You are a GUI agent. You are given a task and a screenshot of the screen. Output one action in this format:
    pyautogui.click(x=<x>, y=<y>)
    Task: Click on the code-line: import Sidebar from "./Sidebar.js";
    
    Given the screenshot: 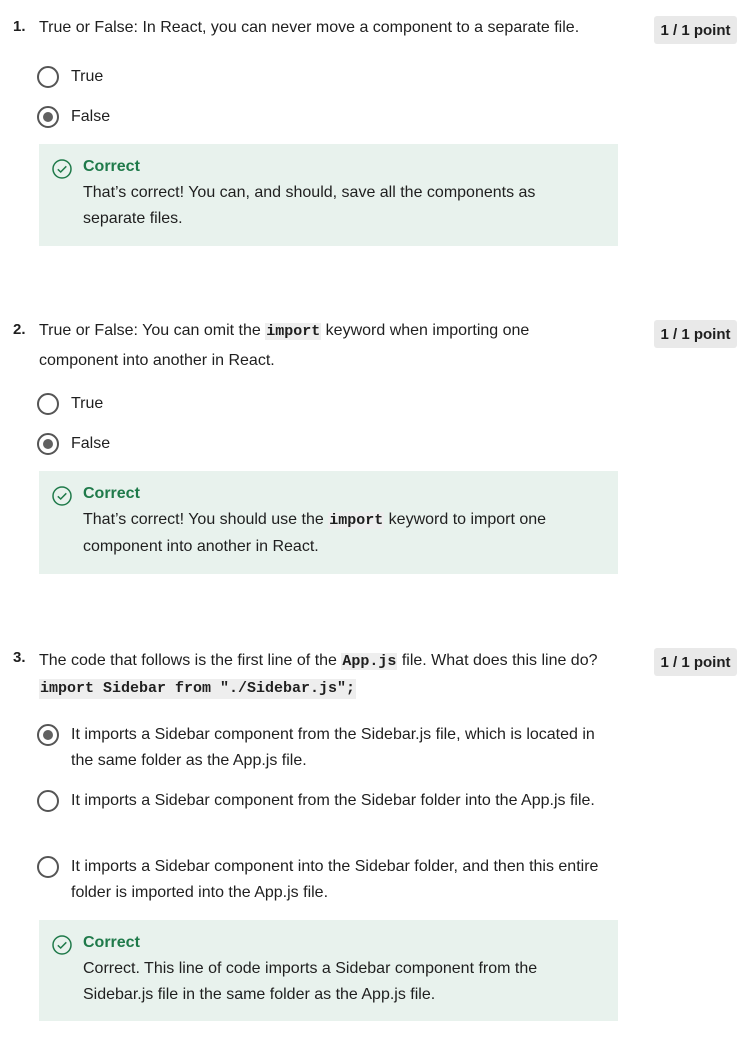 What is the action you would take?
    pyautogui.click(x=198, y=689)
    